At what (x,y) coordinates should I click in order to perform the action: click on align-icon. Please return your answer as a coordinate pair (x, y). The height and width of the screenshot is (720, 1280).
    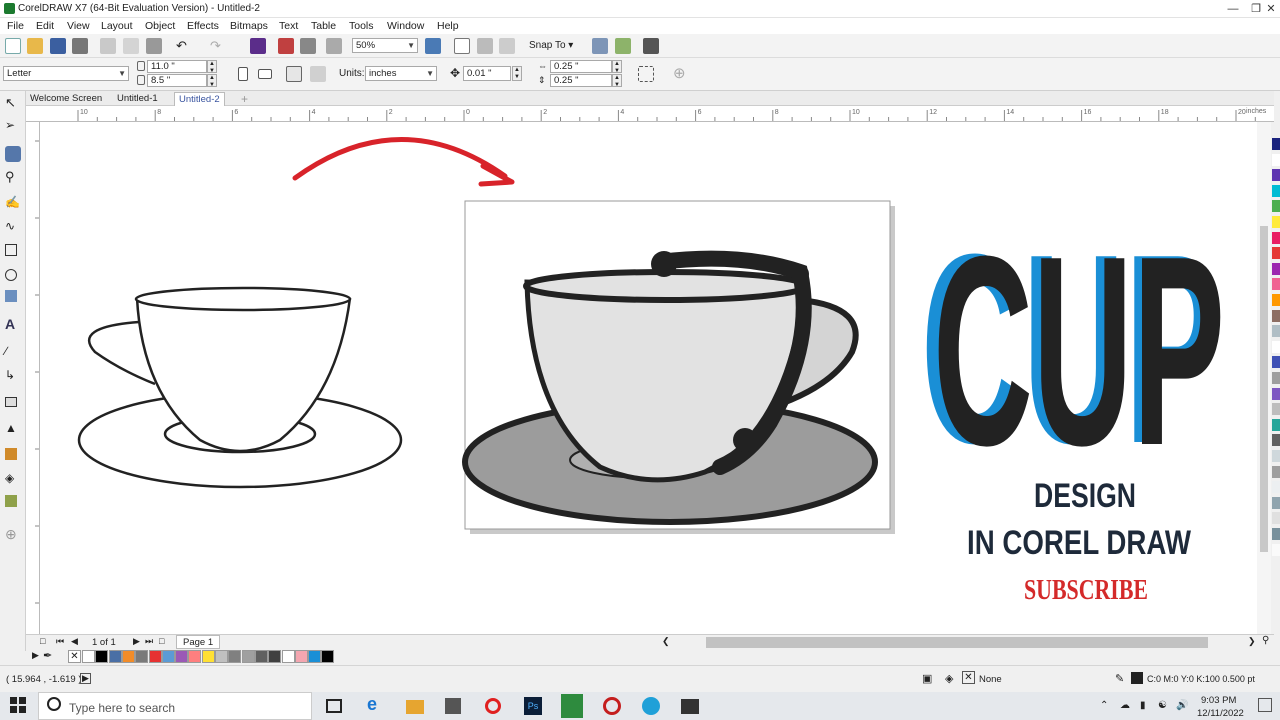
    Looking at the image, I should click on (623, 46).